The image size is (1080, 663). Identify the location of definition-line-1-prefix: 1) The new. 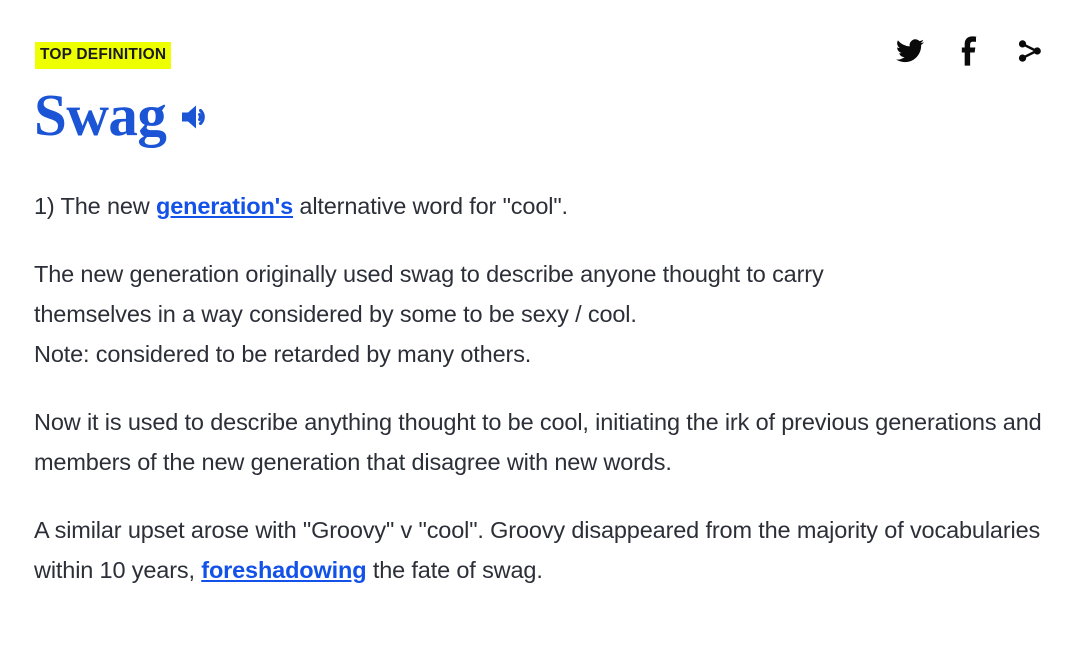
(95, 206).